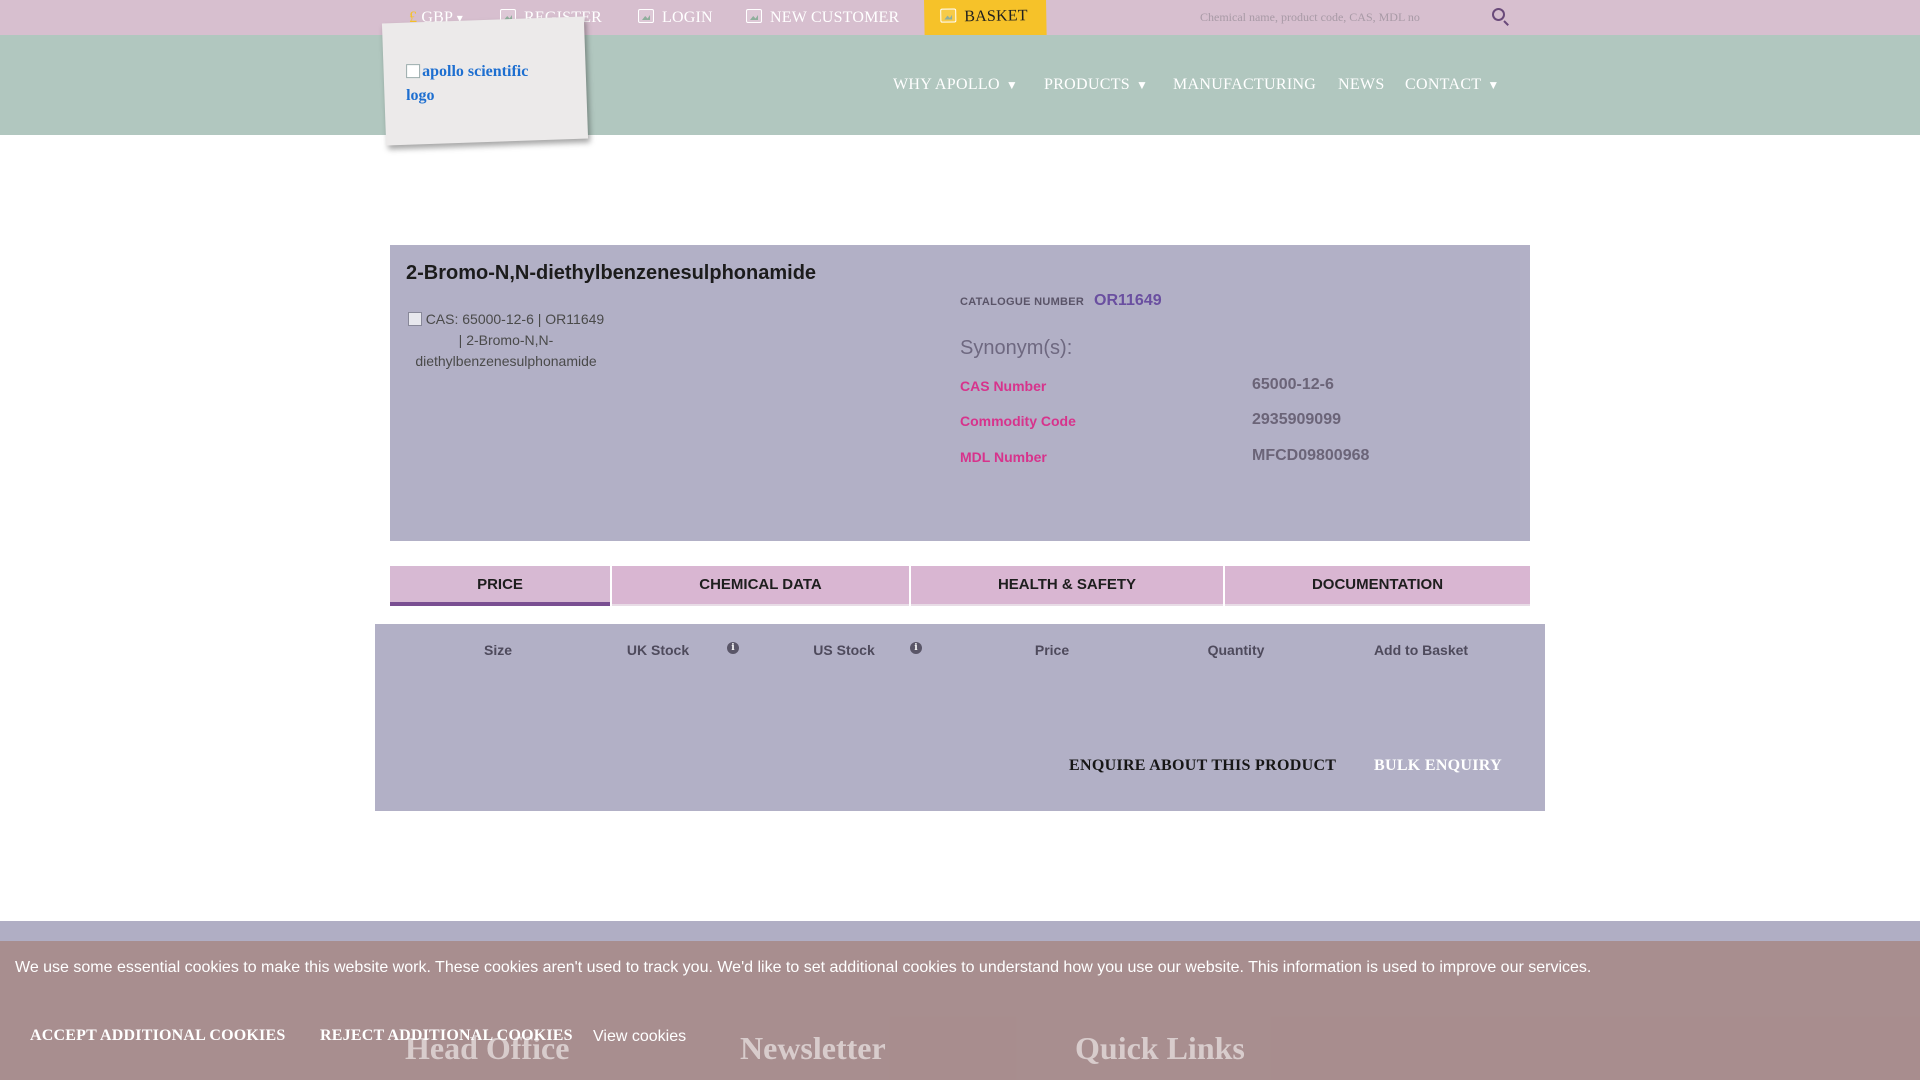 The height and width of the screenshot is (1080, 1920). I want to click on column-header-add-to-basket: Add to Basket, so click(1421, 650).